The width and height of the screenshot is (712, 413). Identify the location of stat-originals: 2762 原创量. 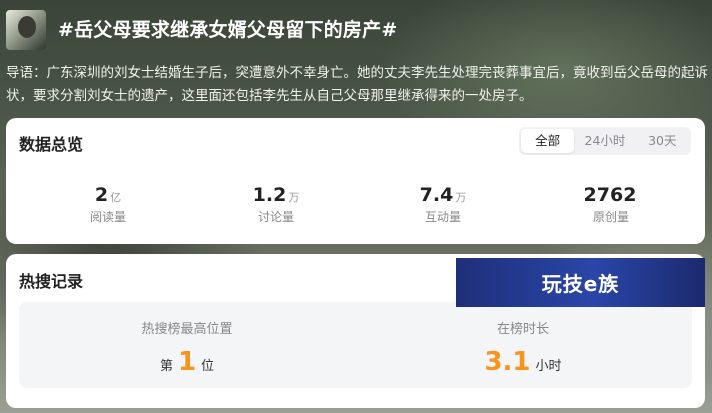
(611, 204).